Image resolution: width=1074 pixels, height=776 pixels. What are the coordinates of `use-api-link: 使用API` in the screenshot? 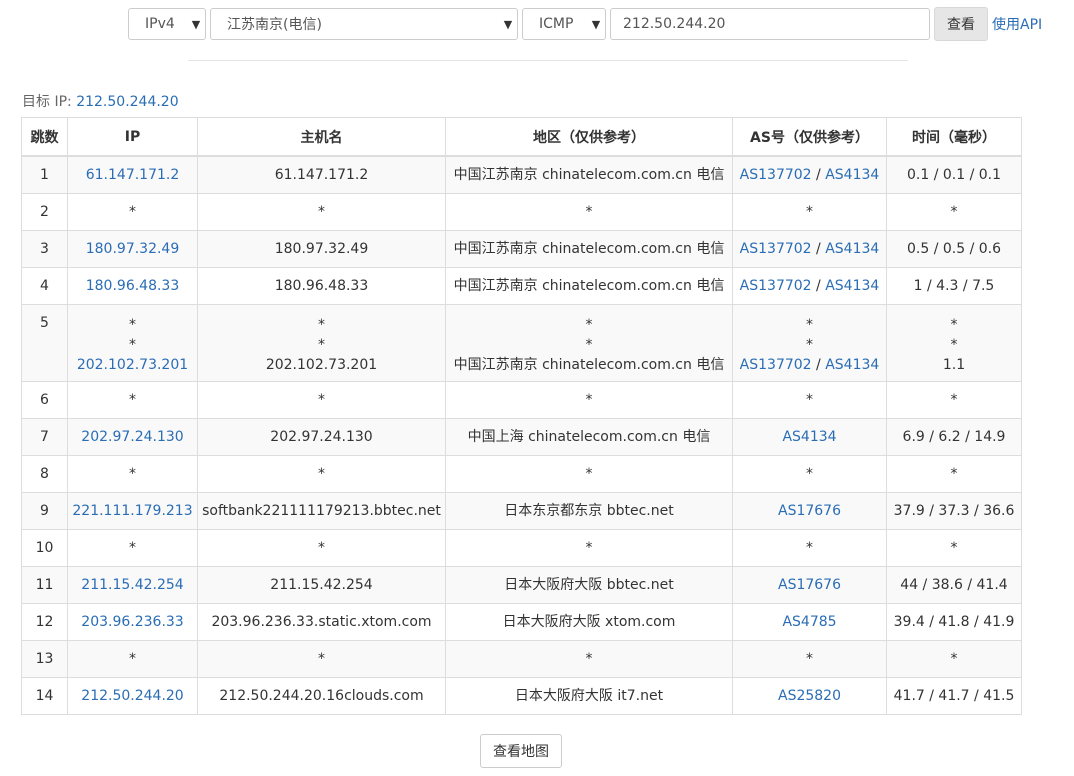 It's located at (1017, 24).